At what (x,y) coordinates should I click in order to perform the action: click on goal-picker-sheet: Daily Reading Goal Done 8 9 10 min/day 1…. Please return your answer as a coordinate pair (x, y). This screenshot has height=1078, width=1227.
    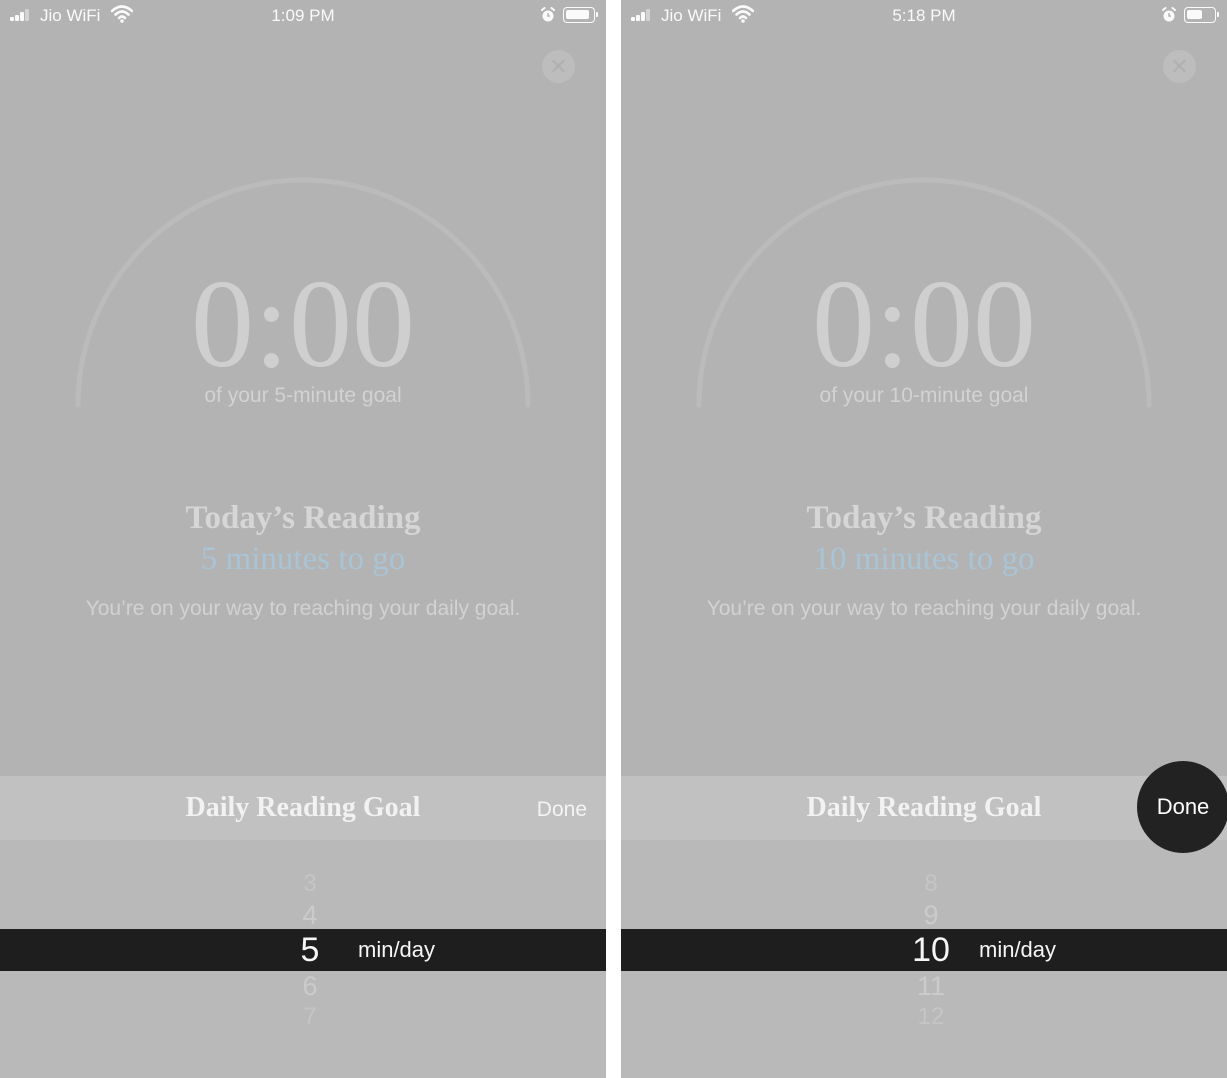
    Looking at the image, I should click on (924, 919).